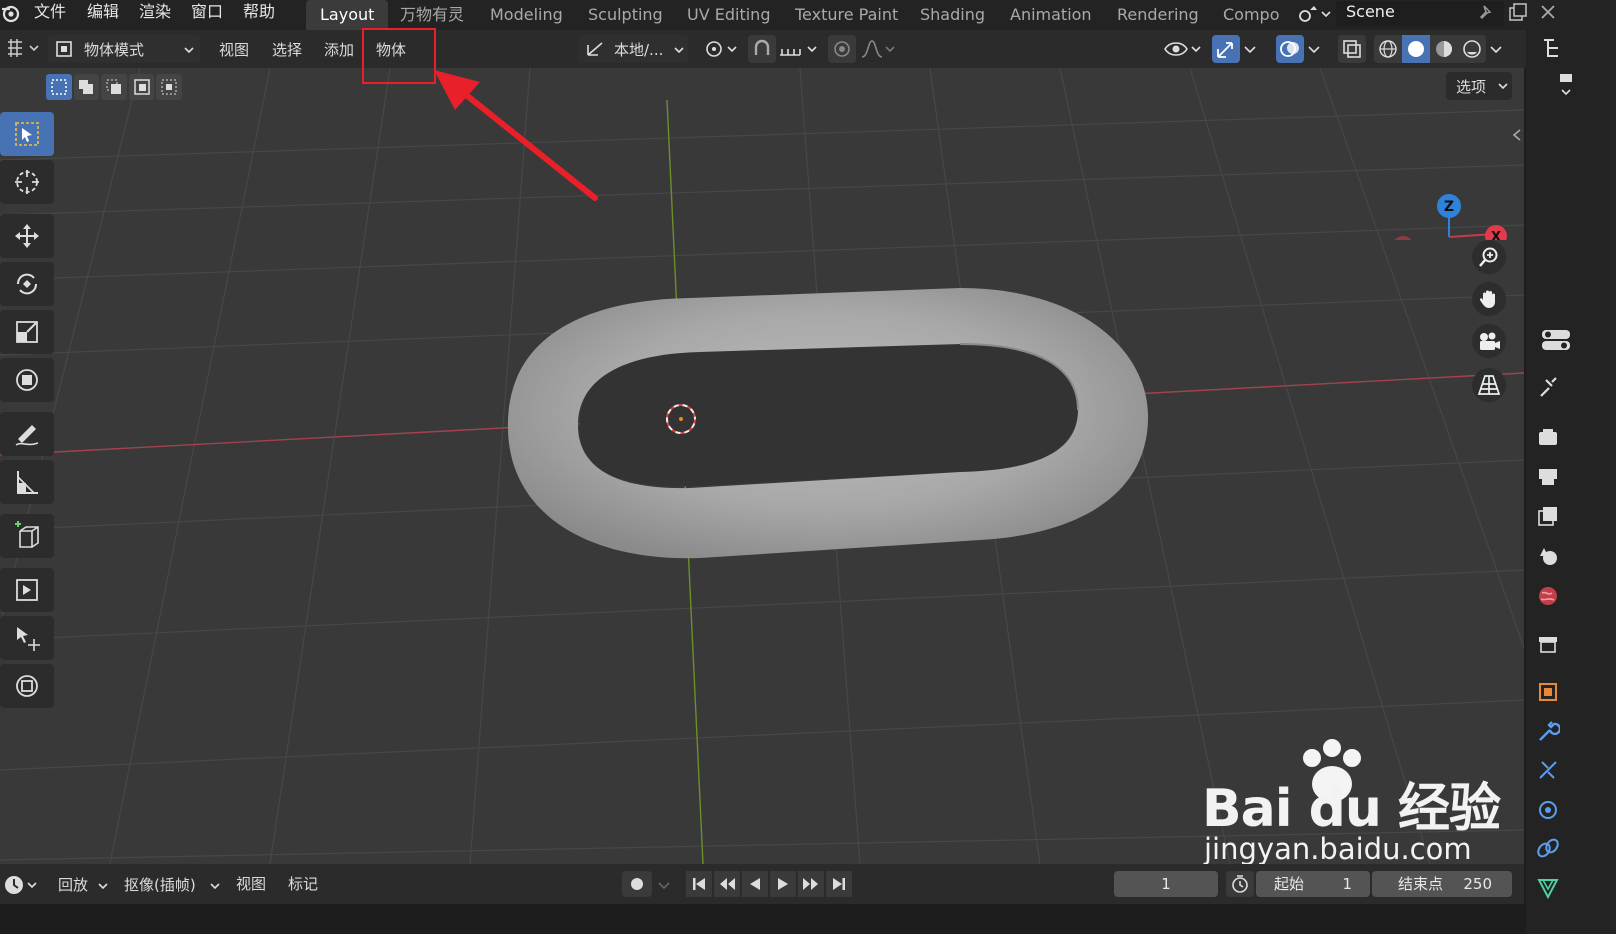  Describe the element at coordinates (1314, 14) in the screenshot. I see `scene-selector-icon` at that location.